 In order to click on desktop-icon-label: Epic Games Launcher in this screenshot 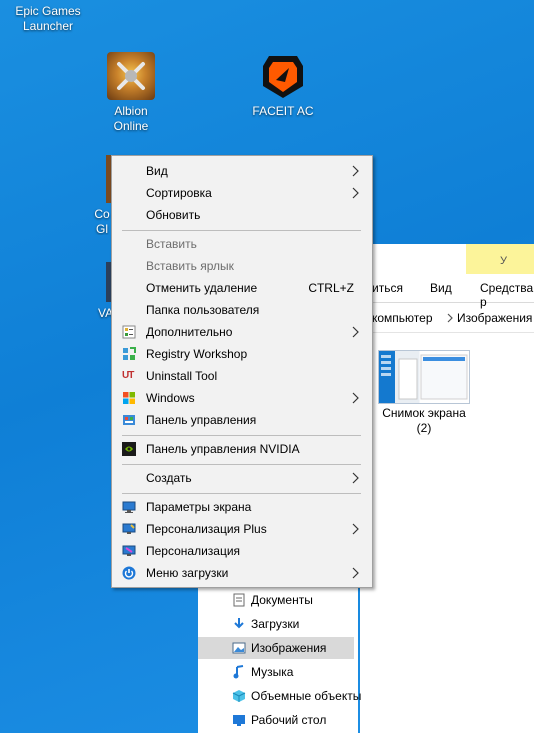, I will do `click(48, 18)`.